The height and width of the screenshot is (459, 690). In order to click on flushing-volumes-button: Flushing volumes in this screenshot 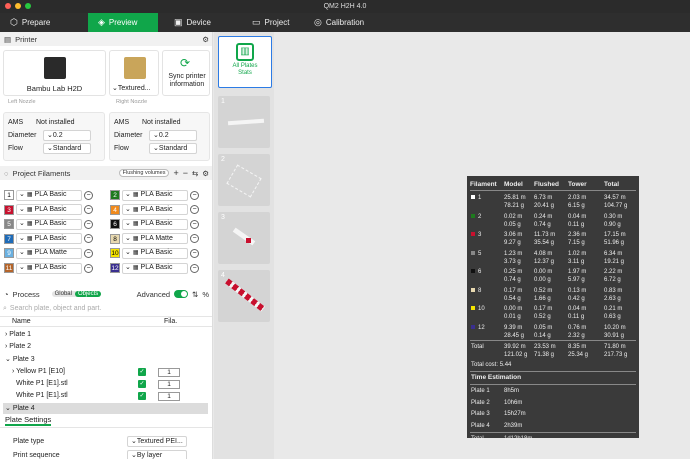, I will do `click(144, 173)`.